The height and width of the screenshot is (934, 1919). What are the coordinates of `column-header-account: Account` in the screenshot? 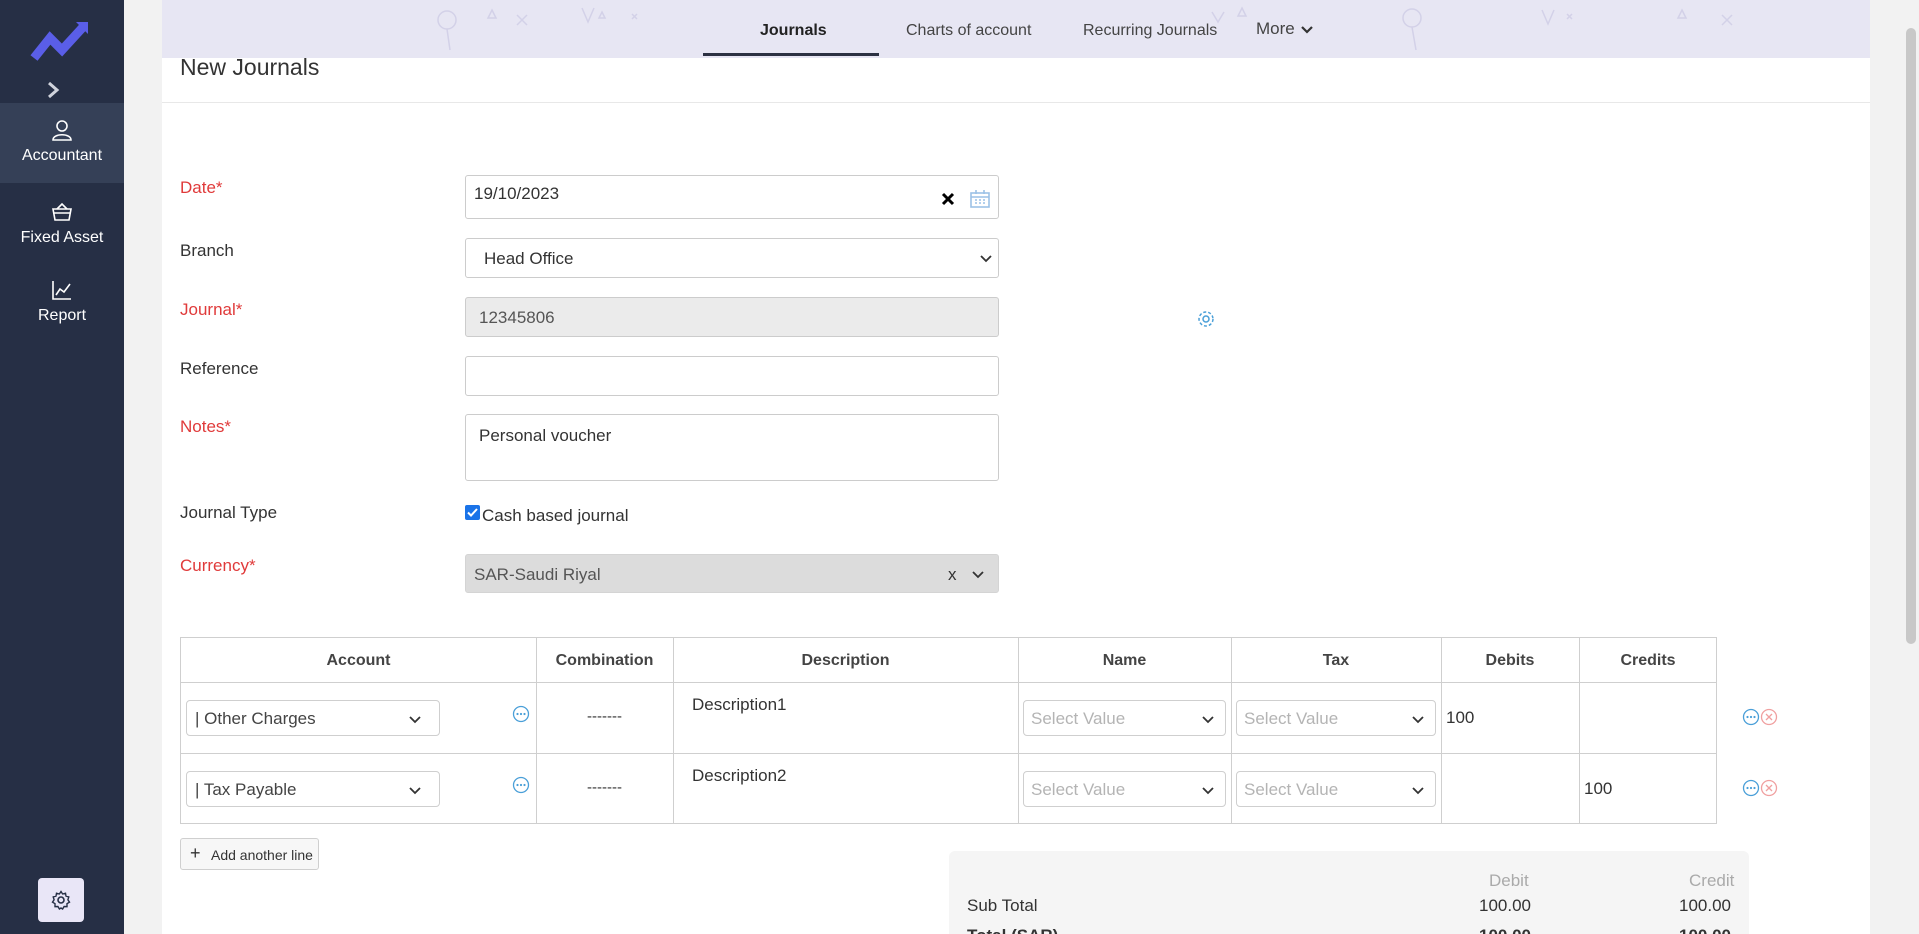 It's located at (358, 660).